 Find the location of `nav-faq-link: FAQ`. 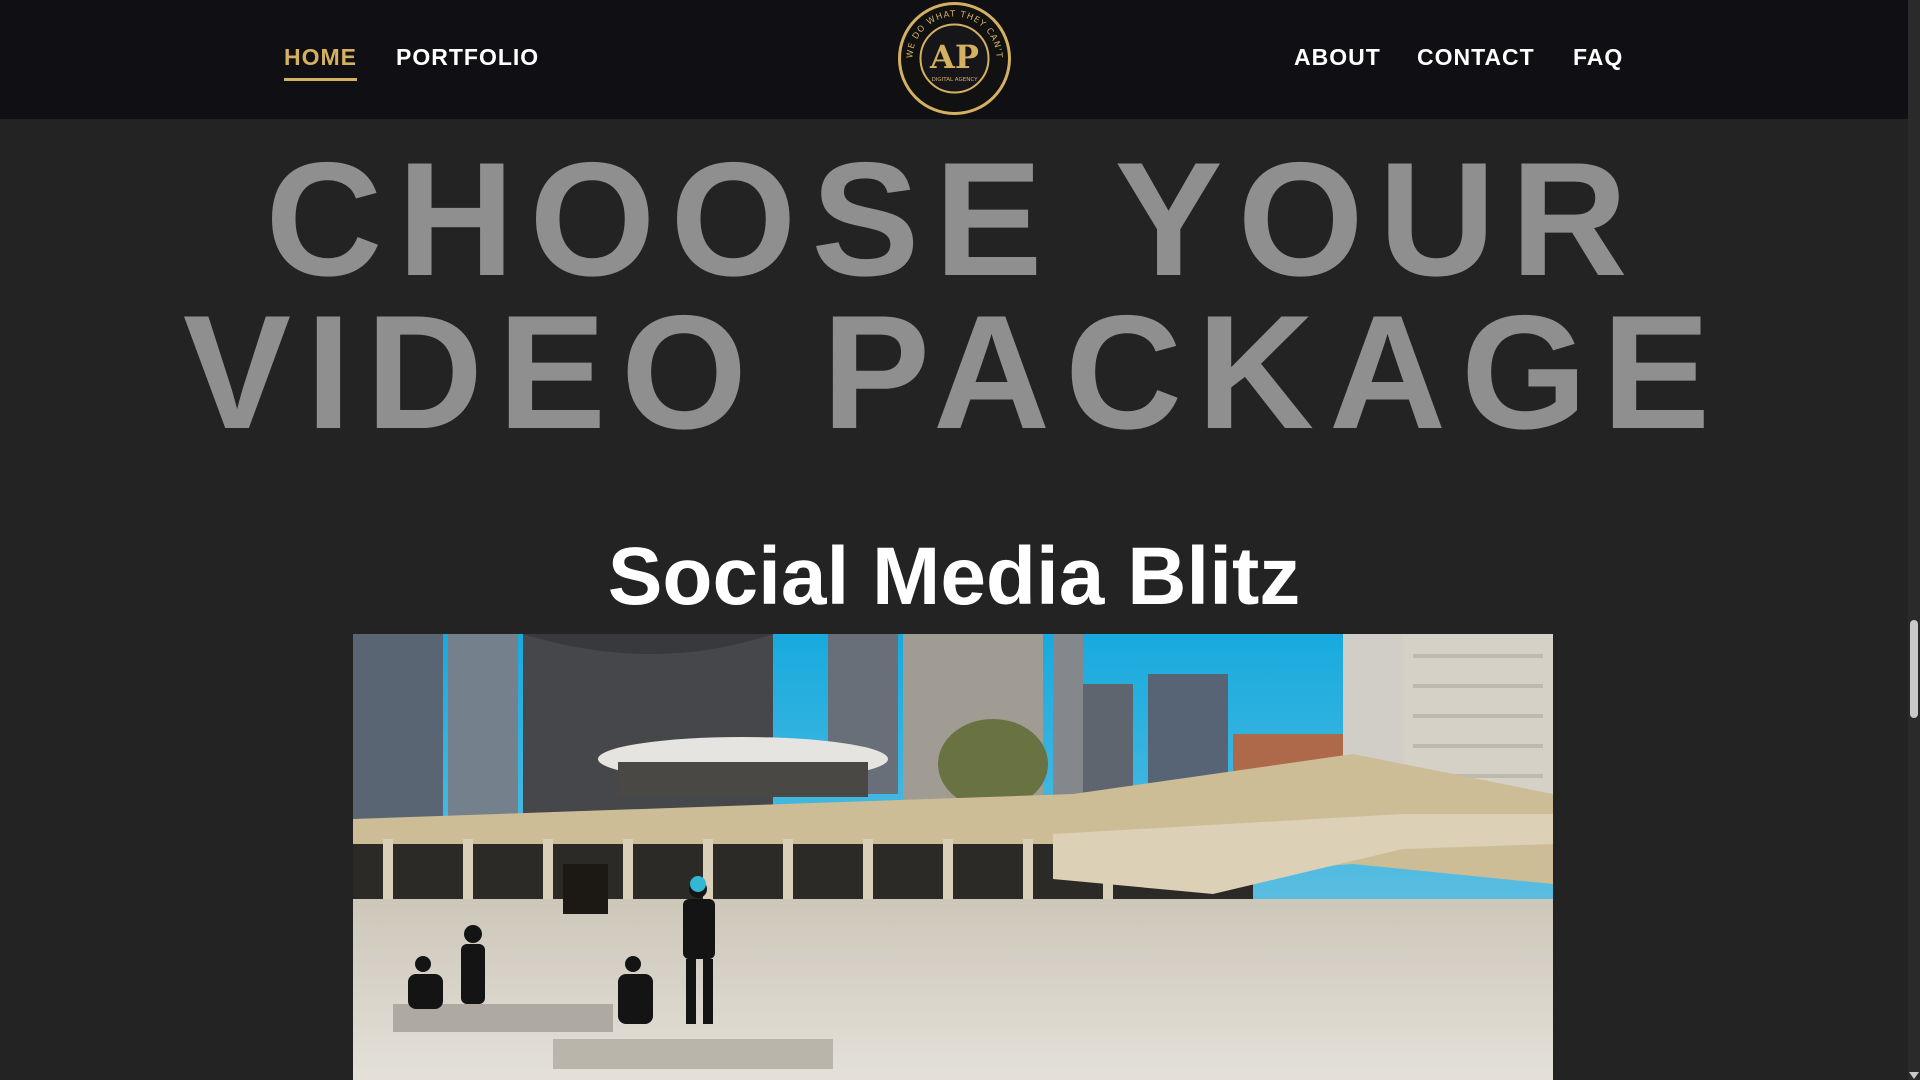

nav-faq-link: FAQ is located at coordinates (1598, 57).